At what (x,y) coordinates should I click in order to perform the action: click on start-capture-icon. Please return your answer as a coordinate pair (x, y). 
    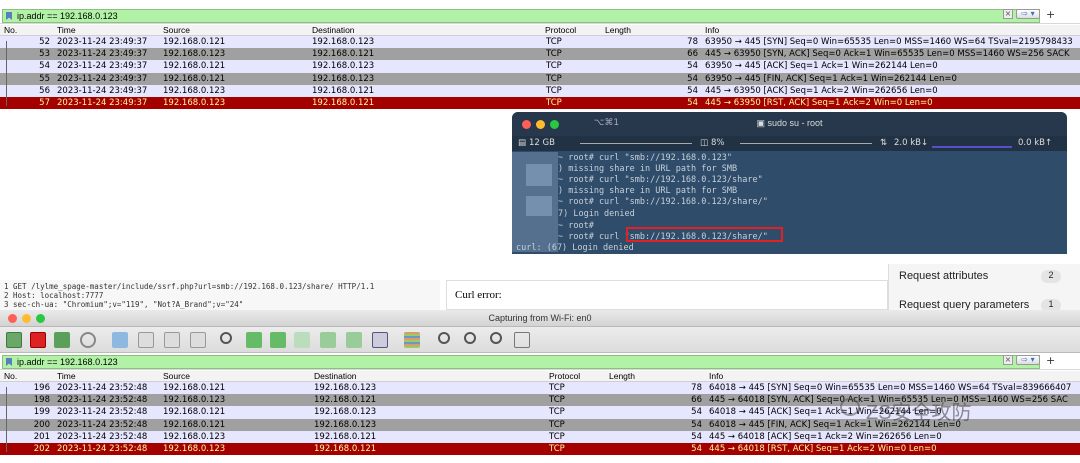
    Looking at the image, I should click on (14, 340).